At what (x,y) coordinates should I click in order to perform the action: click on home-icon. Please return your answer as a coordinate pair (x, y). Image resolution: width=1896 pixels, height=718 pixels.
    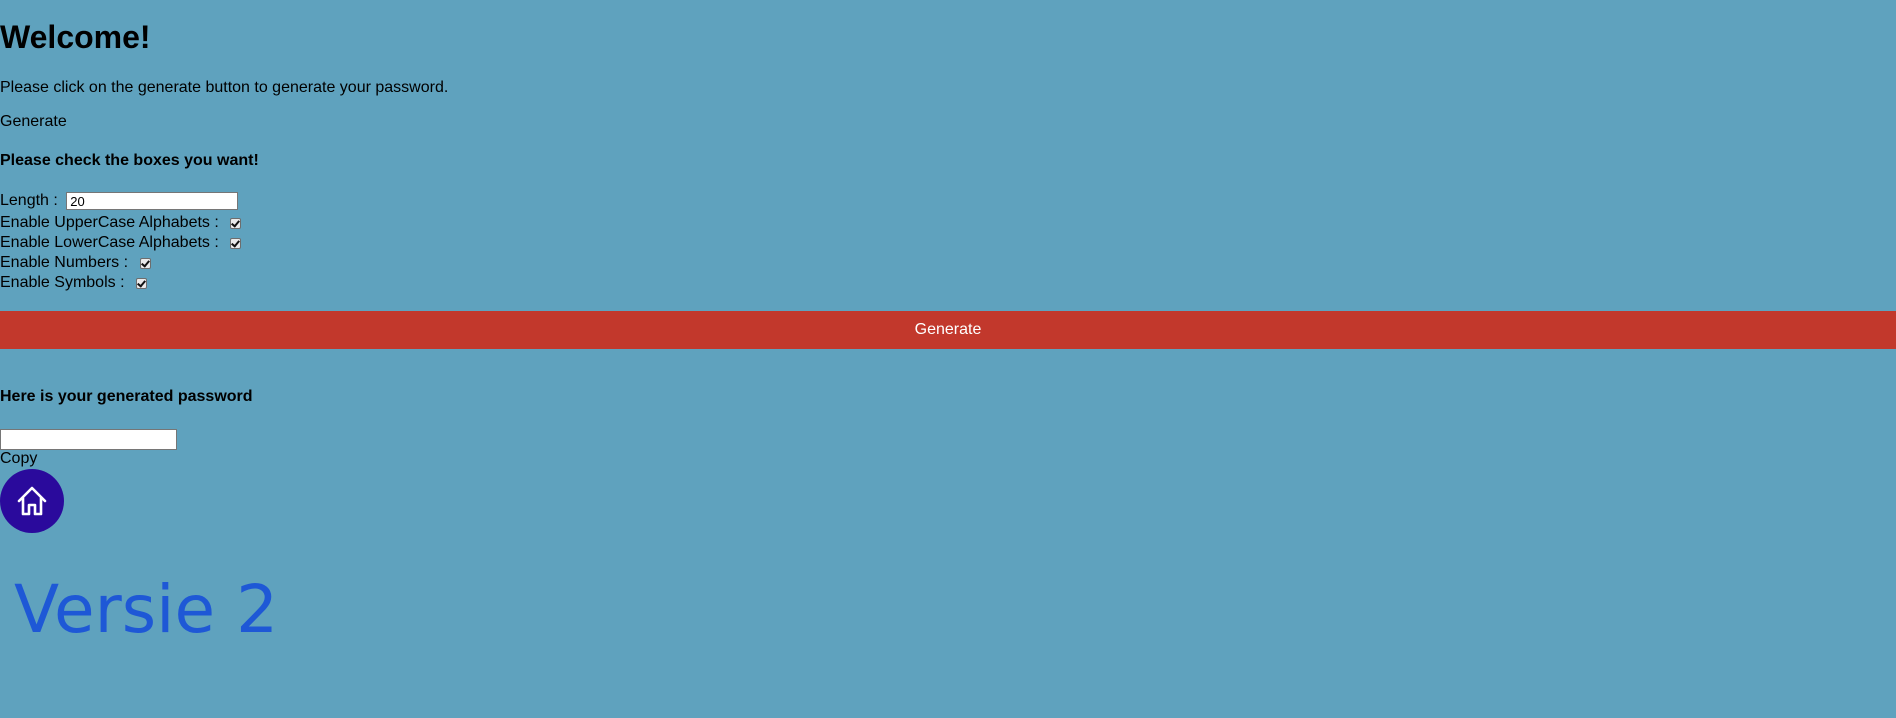
    Looking at the image, I should click on (32, 501).